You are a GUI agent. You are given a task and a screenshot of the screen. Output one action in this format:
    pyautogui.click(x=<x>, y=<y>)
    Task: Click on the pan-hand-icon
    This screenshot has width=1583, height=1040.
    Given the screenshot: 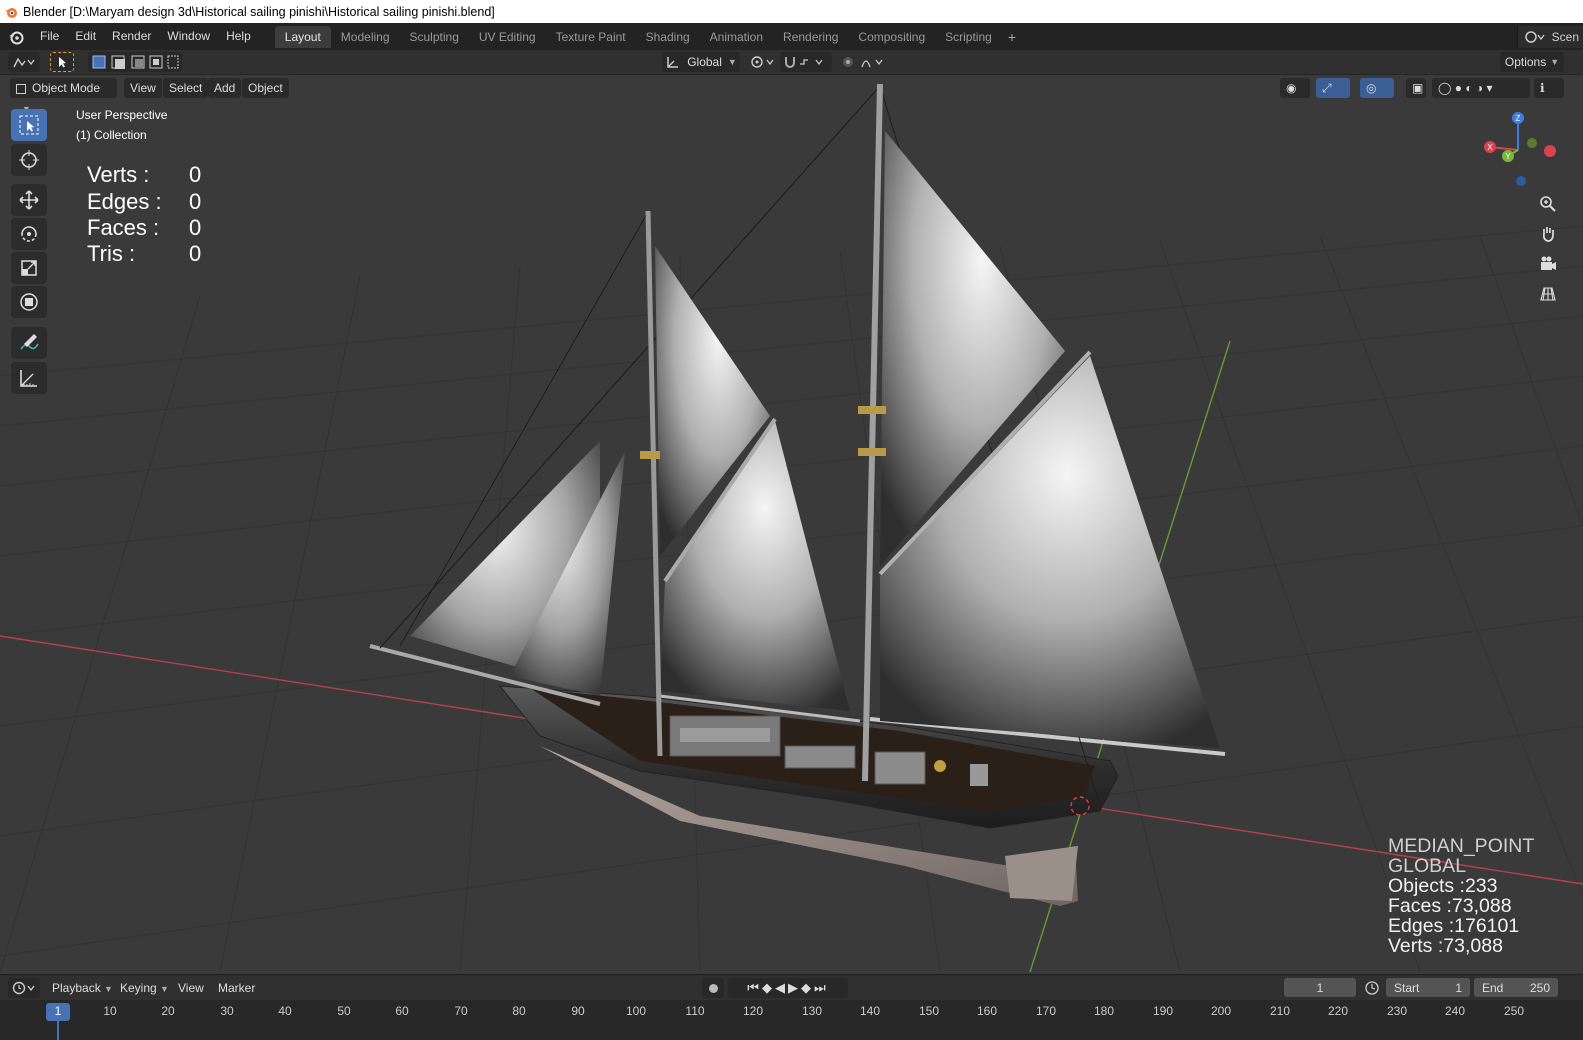 What is the action you would take?
    pyautogui.click(x=1548, y=234)
    